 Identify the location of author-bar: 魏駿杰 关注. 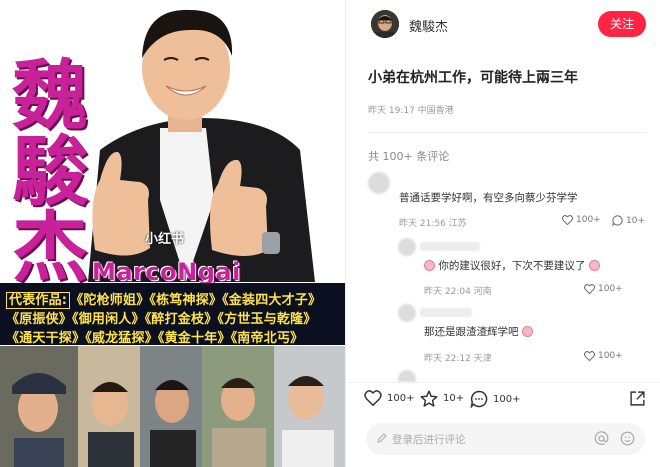
(503, 26).